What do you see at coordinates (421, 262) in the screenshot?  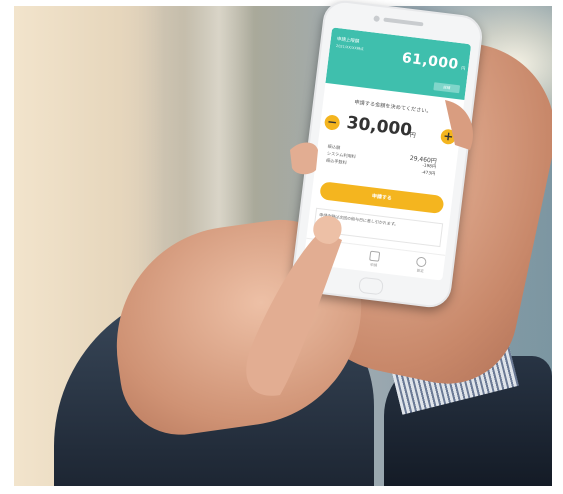 I see `gear-icon` at bounding box center [421, 262].